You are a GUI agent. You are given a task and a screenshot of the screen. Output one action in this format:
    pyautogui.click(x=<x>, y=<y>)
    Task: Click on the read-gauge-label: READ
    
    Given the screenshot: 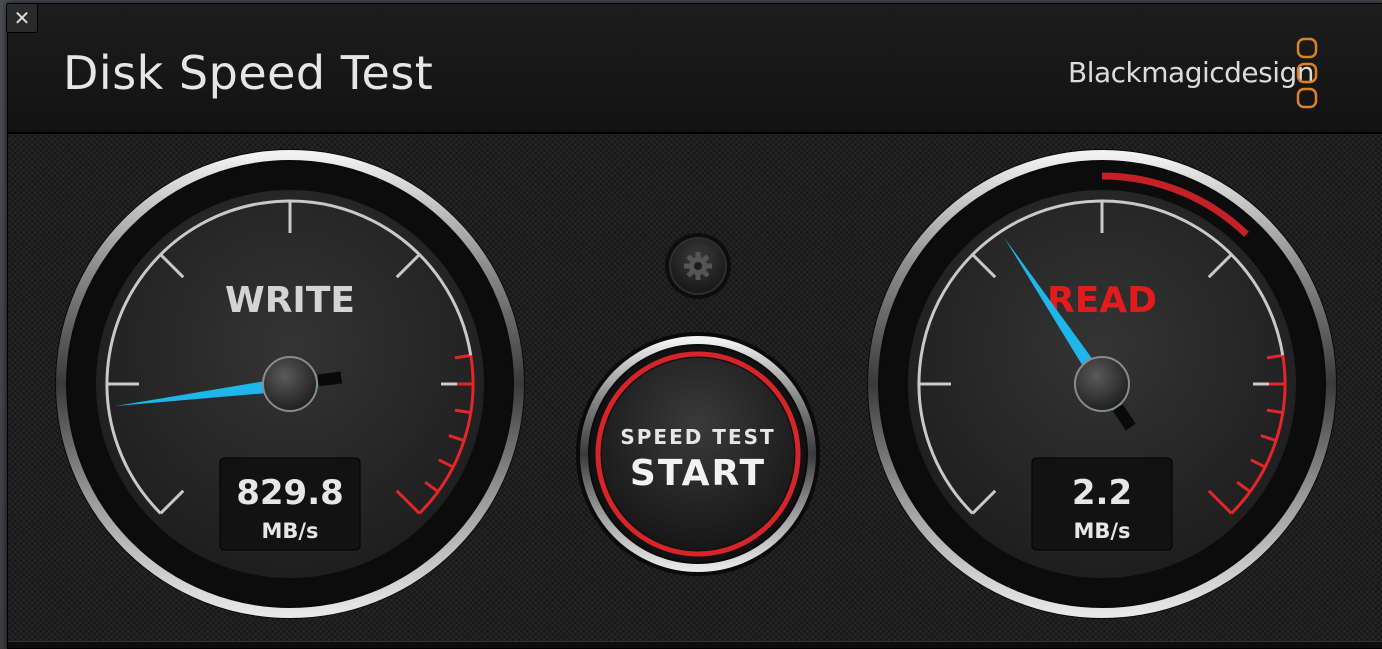 What is the action you would take?
    pyautogui.click(x=1102, y=300)
    